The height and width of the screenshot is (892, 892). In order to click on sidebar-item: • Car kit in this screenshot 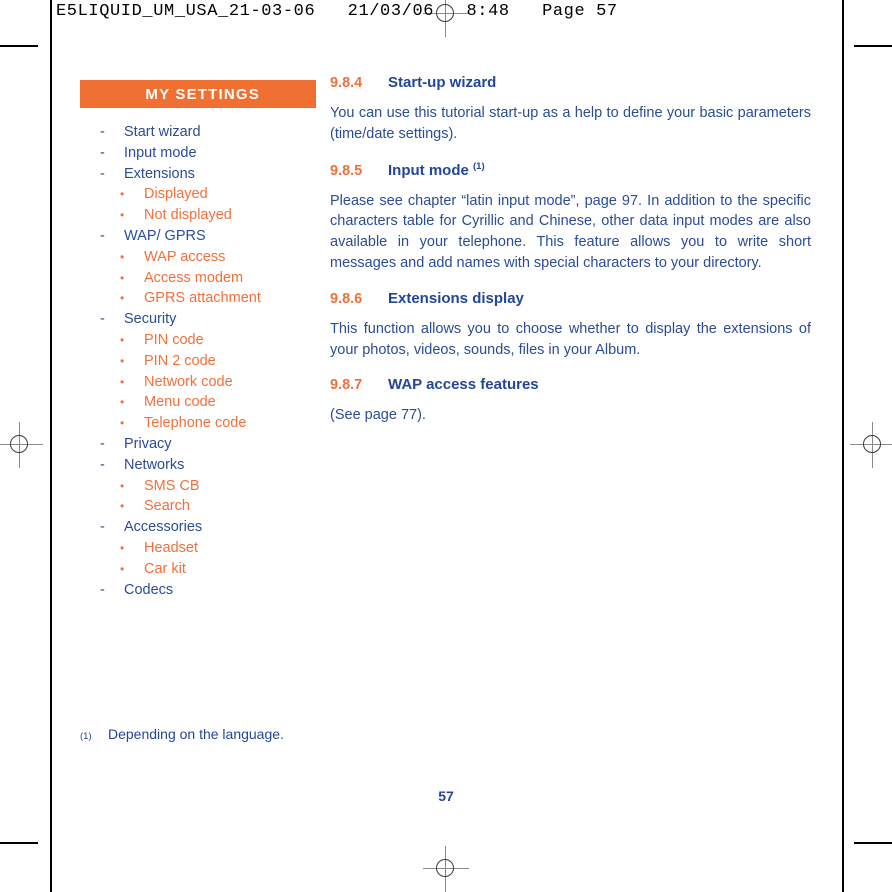, I will do `click(198, 569)`.